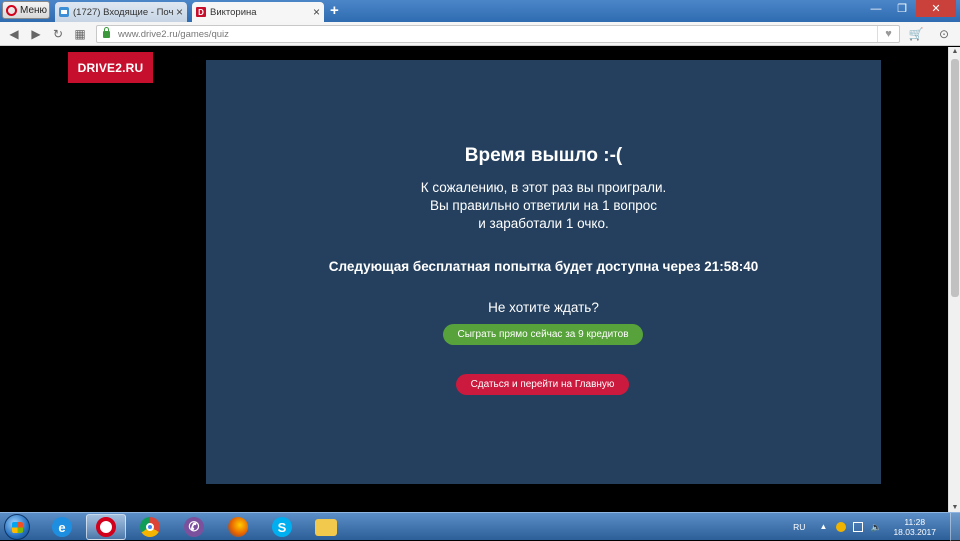  I want to click on back-arrow-icon: ◀, so click(14, 34).